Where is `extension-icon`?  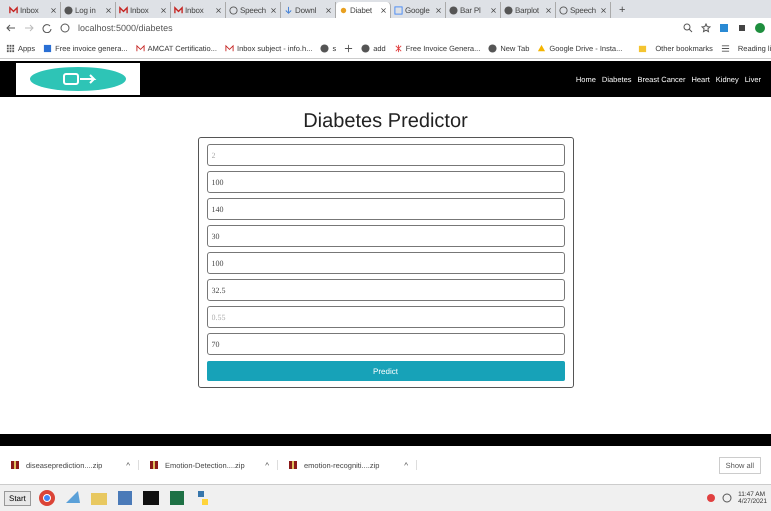 extension-icon is located at coordinates (724, 28).